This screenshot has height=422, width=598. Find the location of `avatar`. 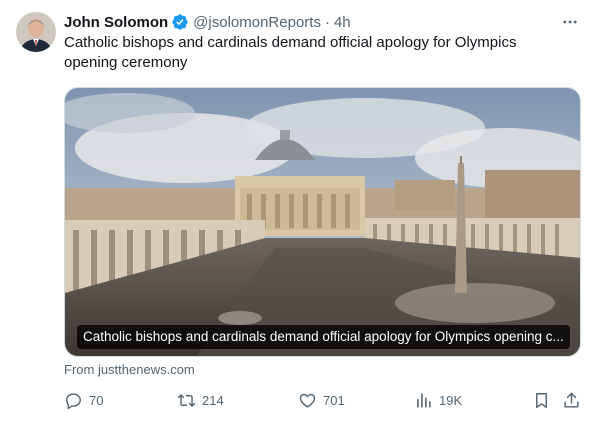

avatar is located at coordinates (36, 32).